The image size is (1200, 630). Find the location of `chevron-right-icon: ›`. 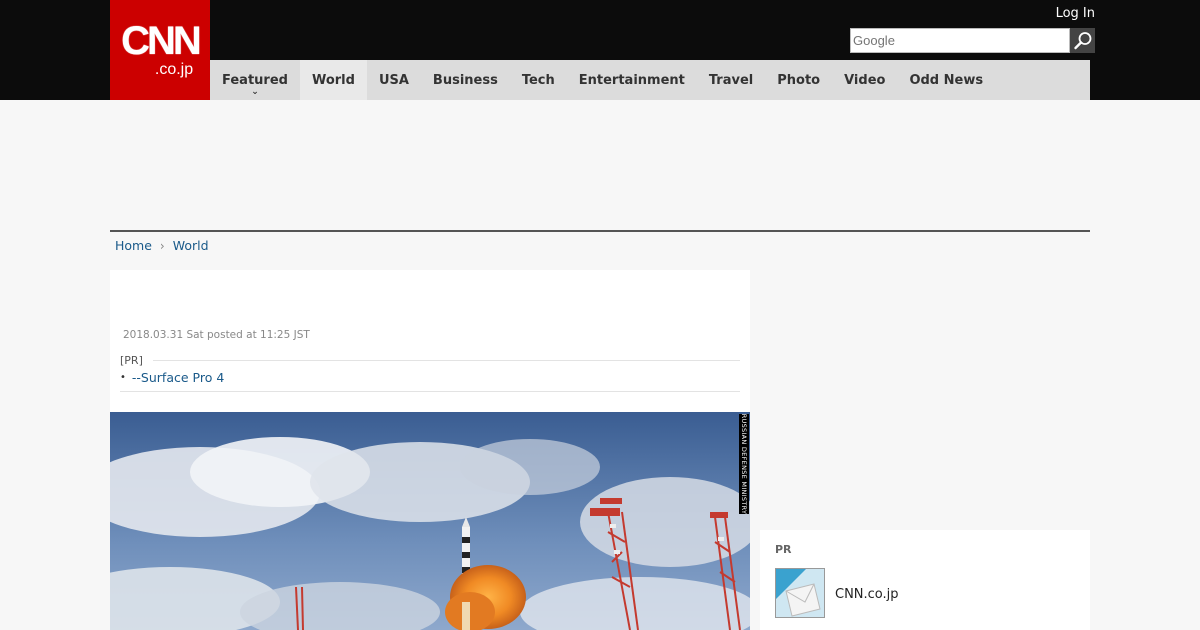

chevron-right-icon: › is located at coordinates (162, 245).